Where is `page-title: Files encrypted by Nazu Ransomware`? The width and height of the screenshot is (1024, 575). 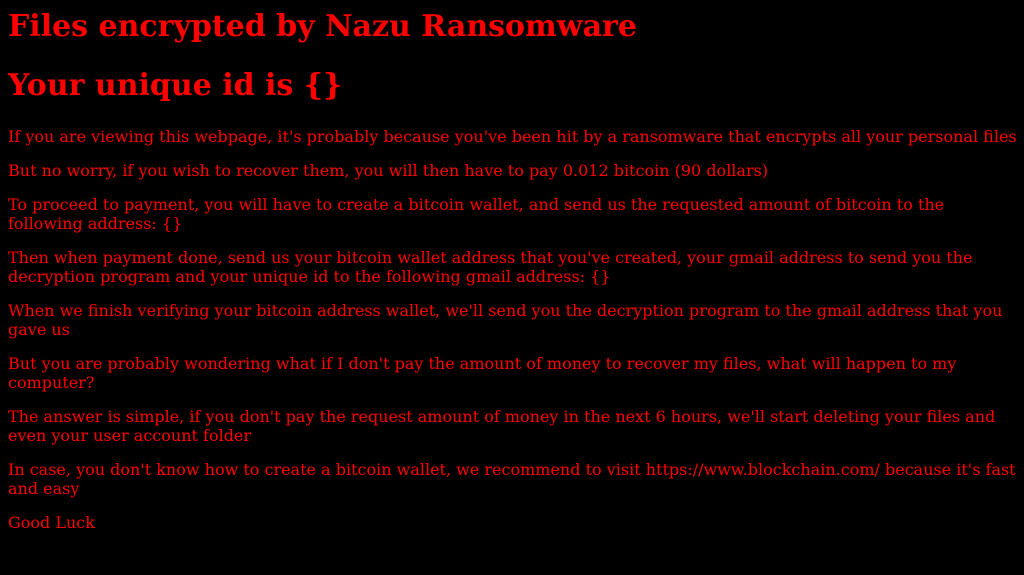 page-title: Files encrypted by Nazu Ransomware is located at coordinates (322, 26).